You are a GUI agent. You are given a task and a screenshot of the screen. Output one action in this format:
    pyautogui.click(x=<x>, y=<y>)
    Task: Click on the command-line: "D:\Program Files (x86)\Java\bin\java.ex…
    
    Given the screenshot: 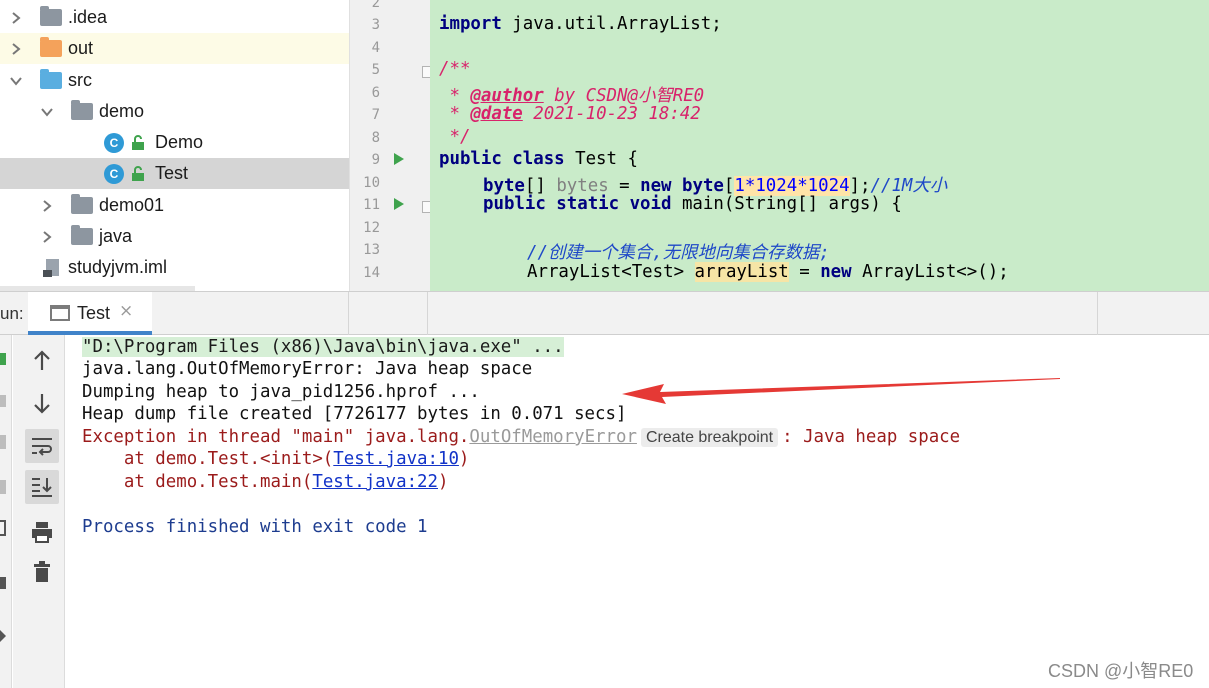 What is the action you would take?
    pyautogui.click(x=323, y=347)
    